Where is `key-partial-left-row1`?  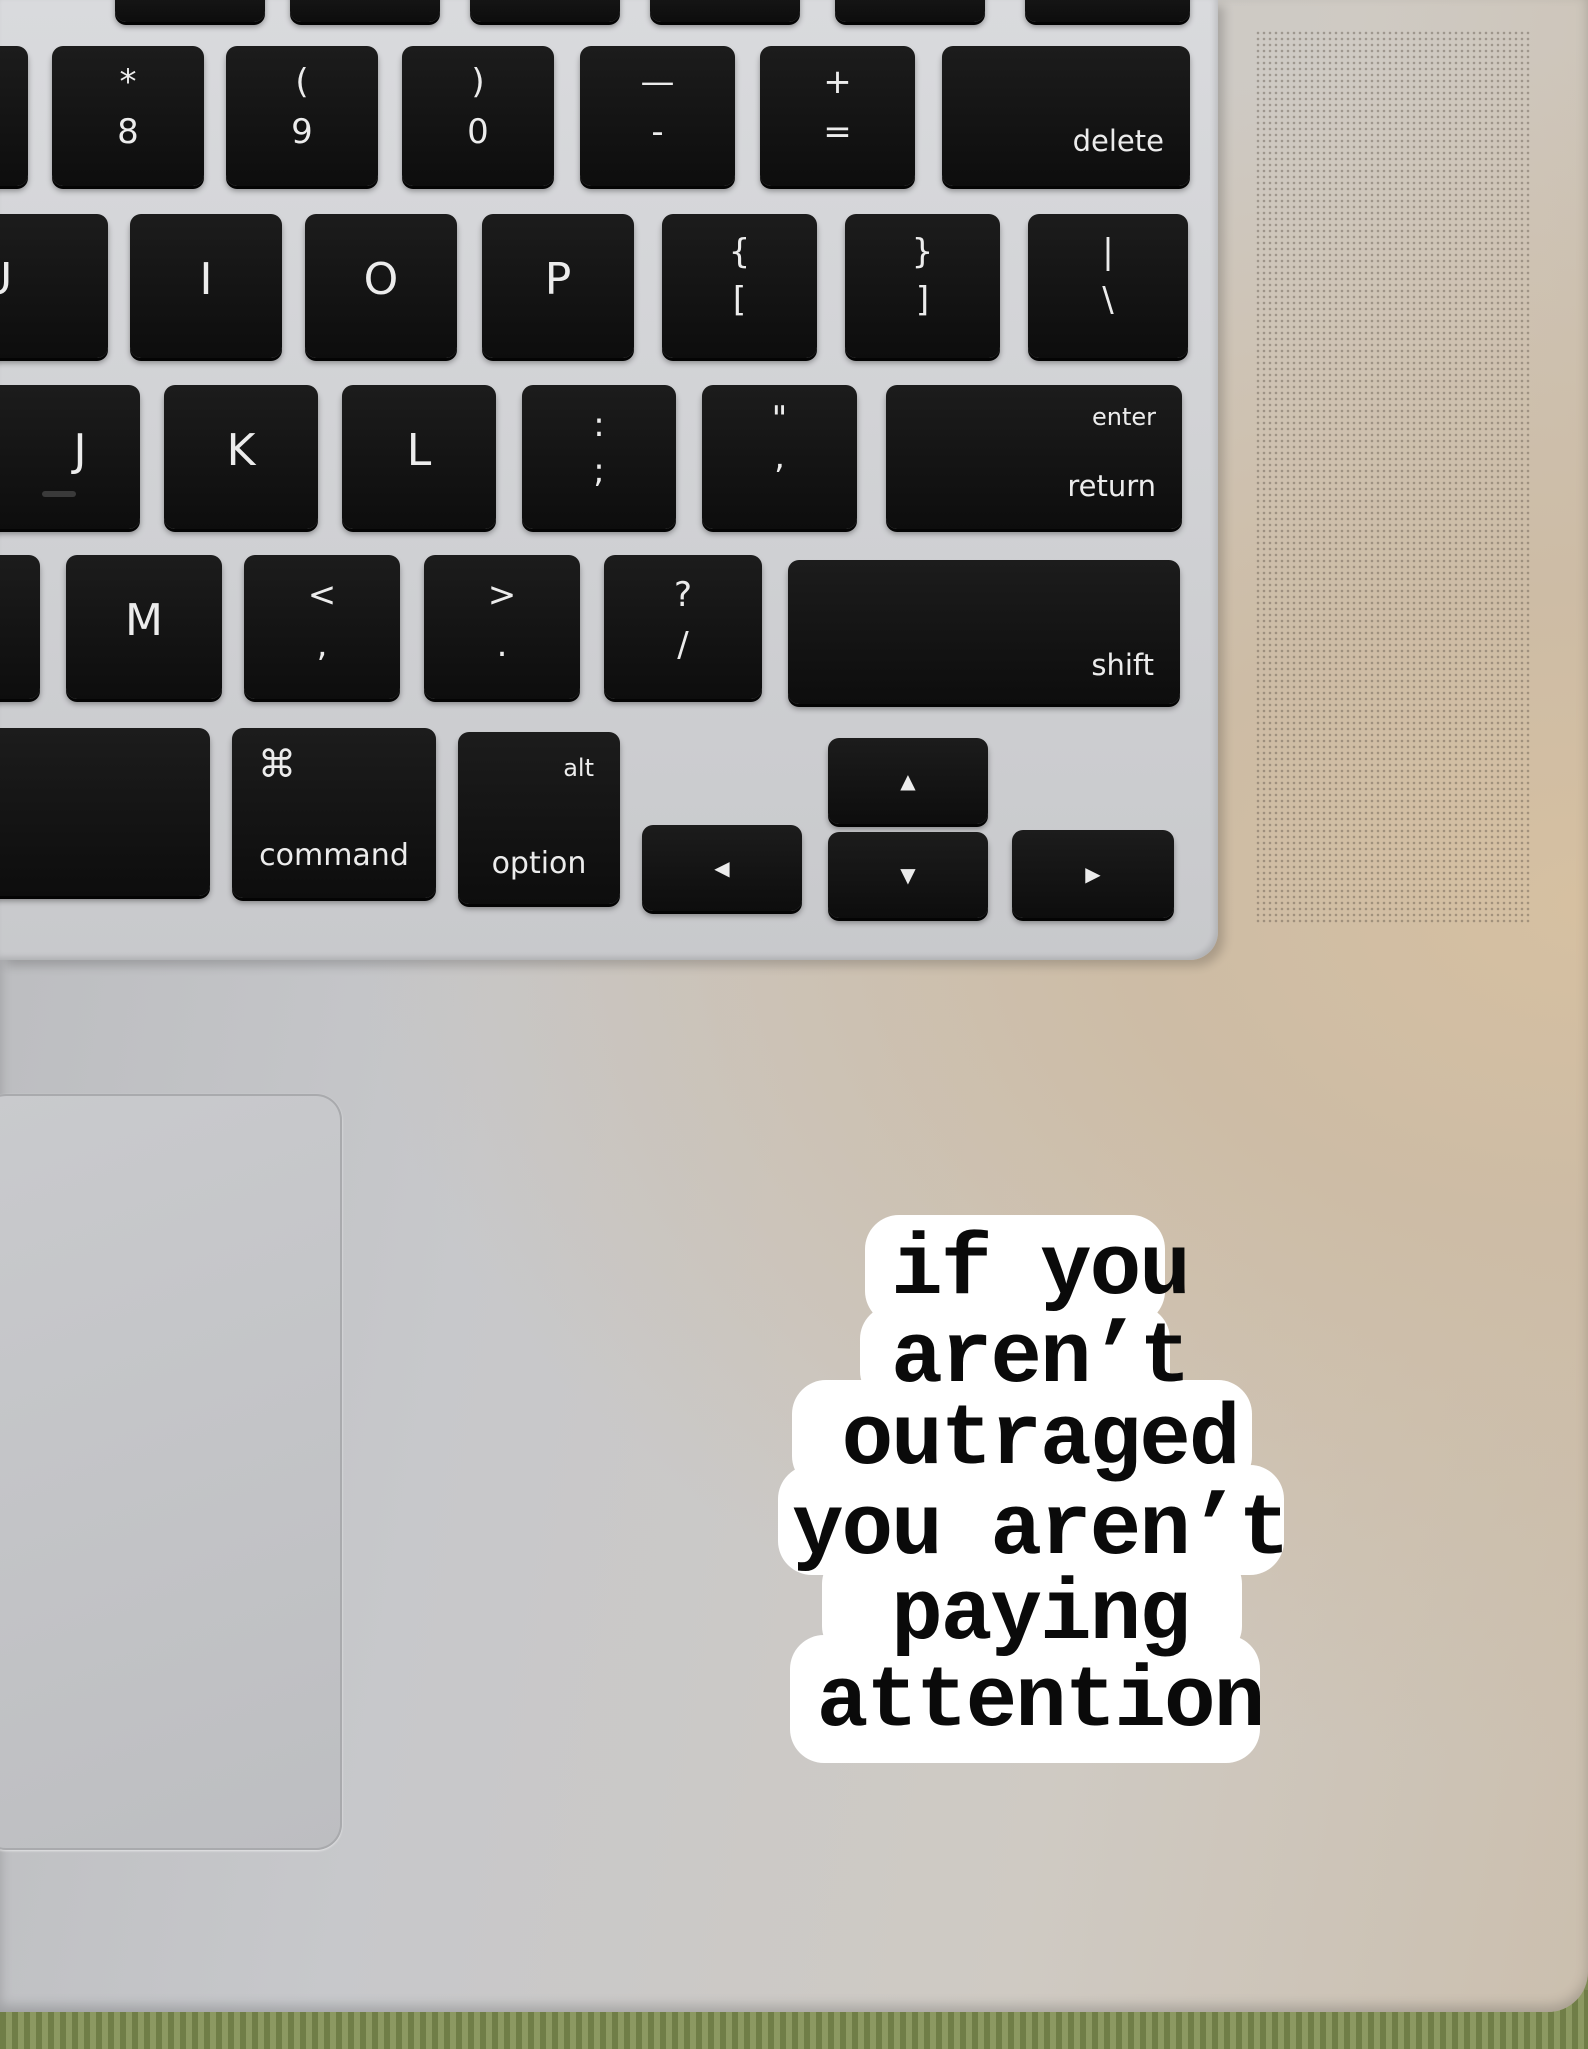 key-partial-left-row1 is located at coordinates (14, 116).